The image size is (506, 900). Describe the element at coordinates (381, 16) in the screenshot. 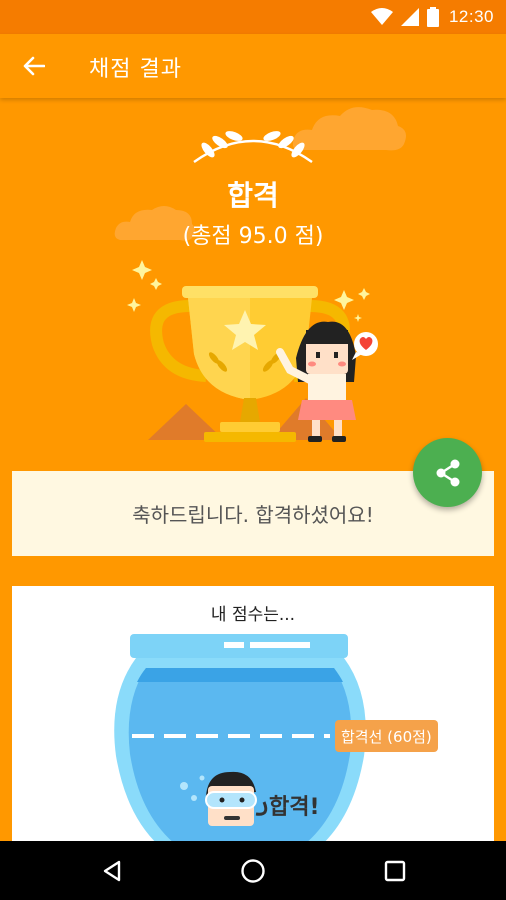

I see `wifi-icon` at that location.